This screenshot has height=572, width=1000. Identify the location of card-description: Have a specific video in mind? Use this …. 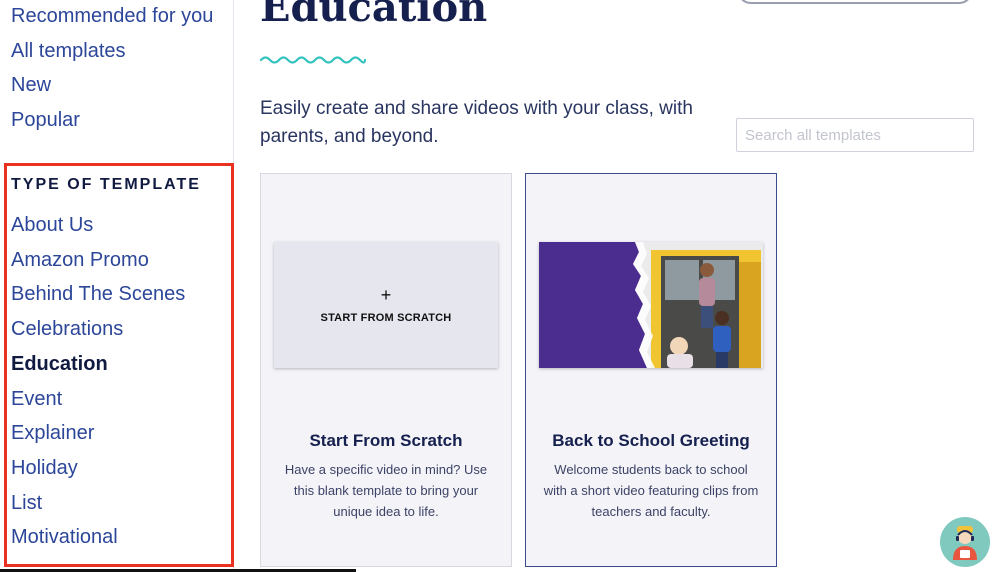
(386, 490).